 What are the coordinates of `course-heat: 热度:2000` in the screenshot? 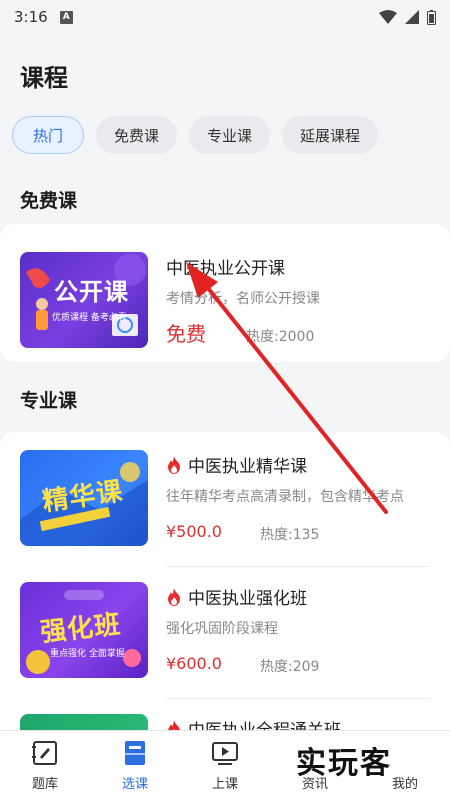 It's located at (280, 337).